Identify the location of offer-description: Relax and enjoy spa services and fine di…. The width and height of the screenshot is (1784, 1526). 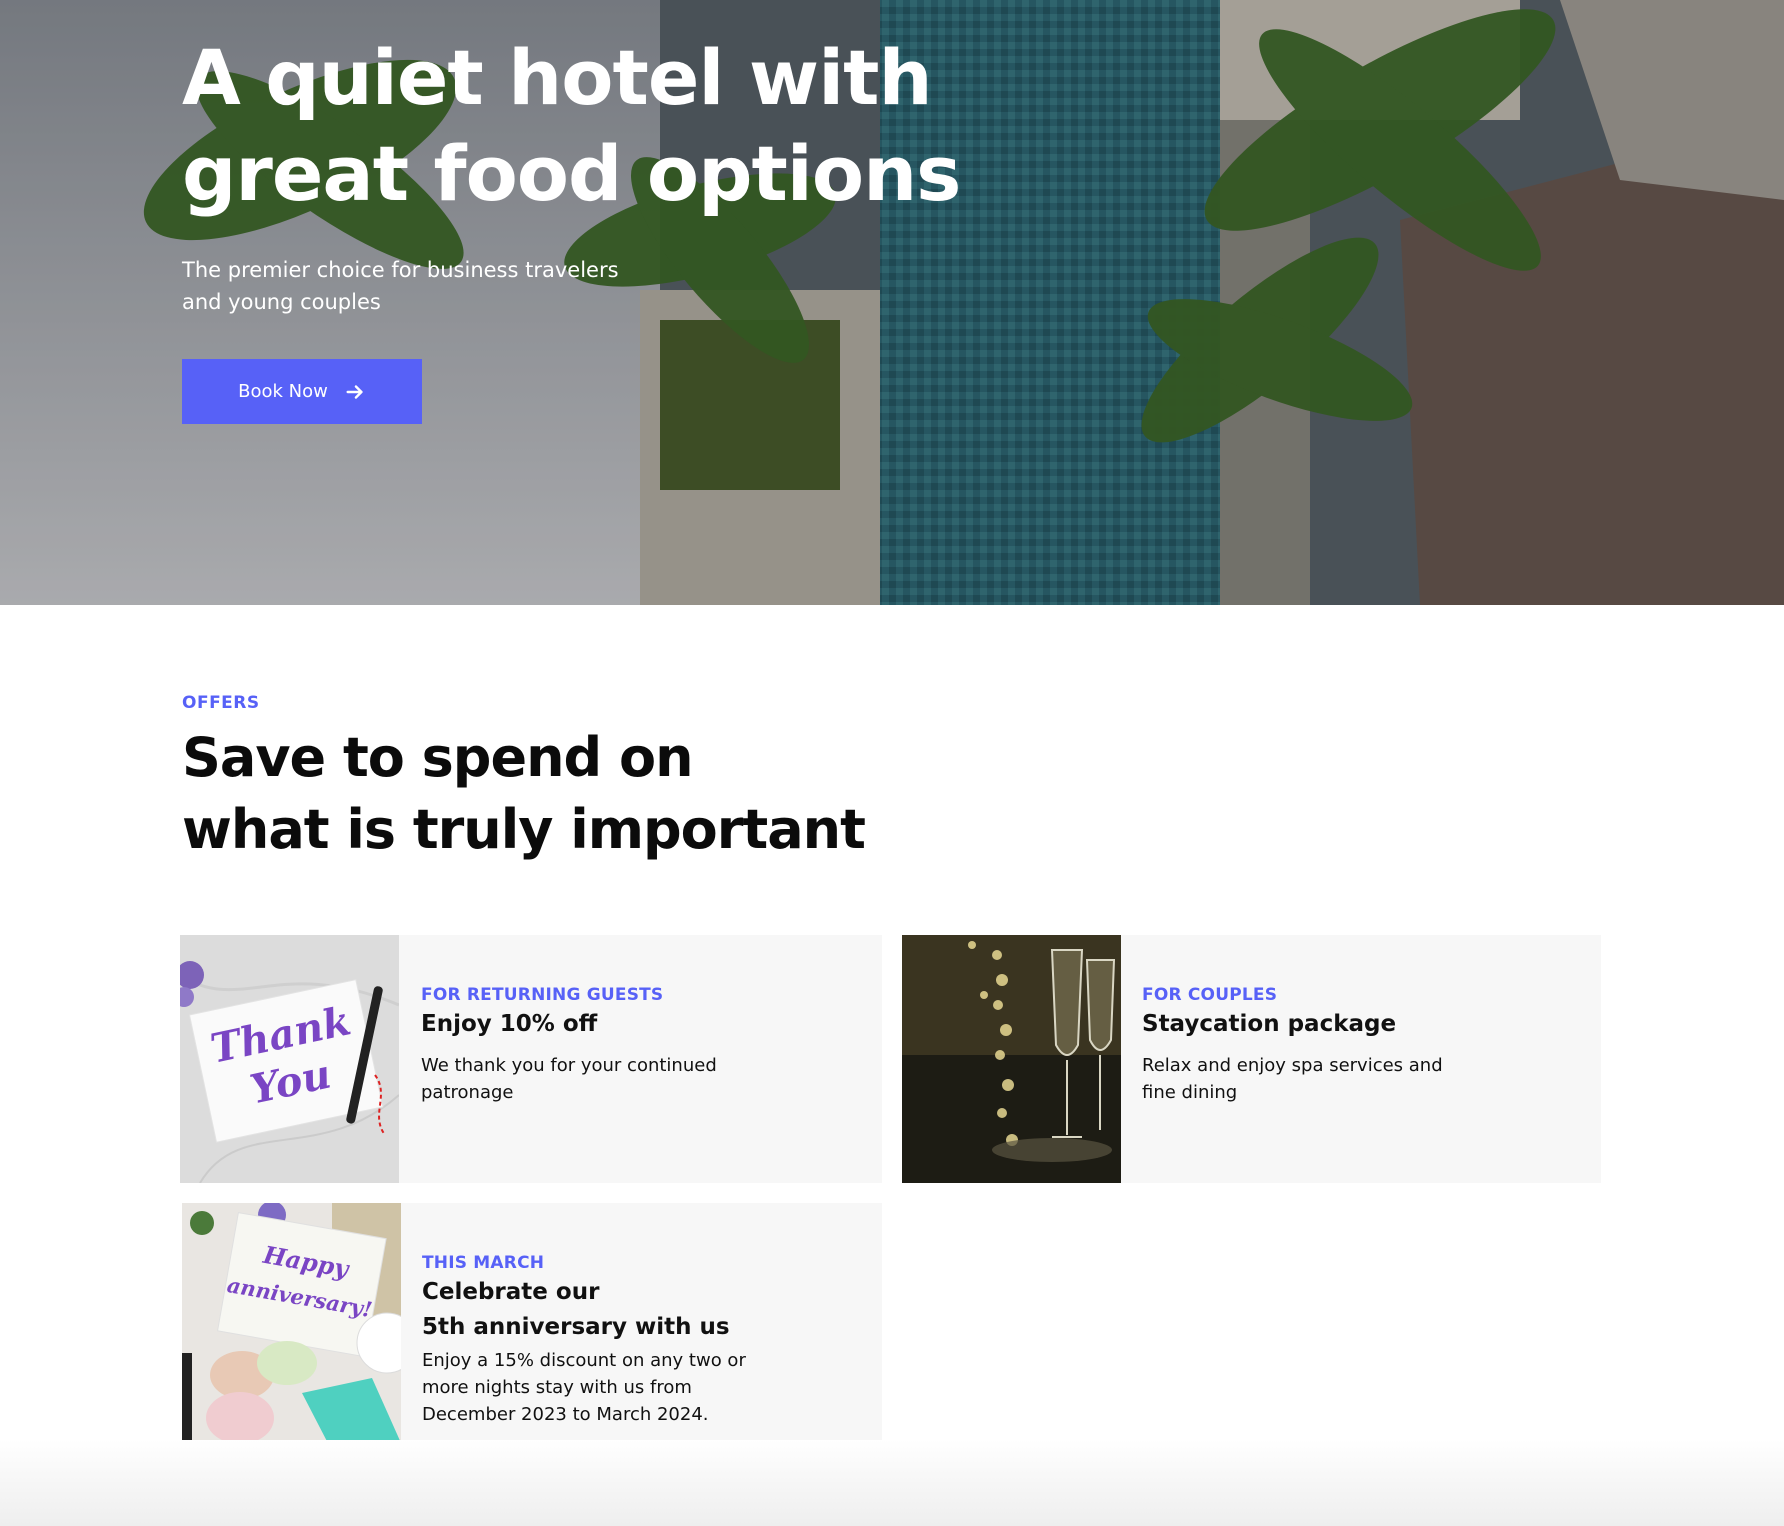
(1312, 1079).